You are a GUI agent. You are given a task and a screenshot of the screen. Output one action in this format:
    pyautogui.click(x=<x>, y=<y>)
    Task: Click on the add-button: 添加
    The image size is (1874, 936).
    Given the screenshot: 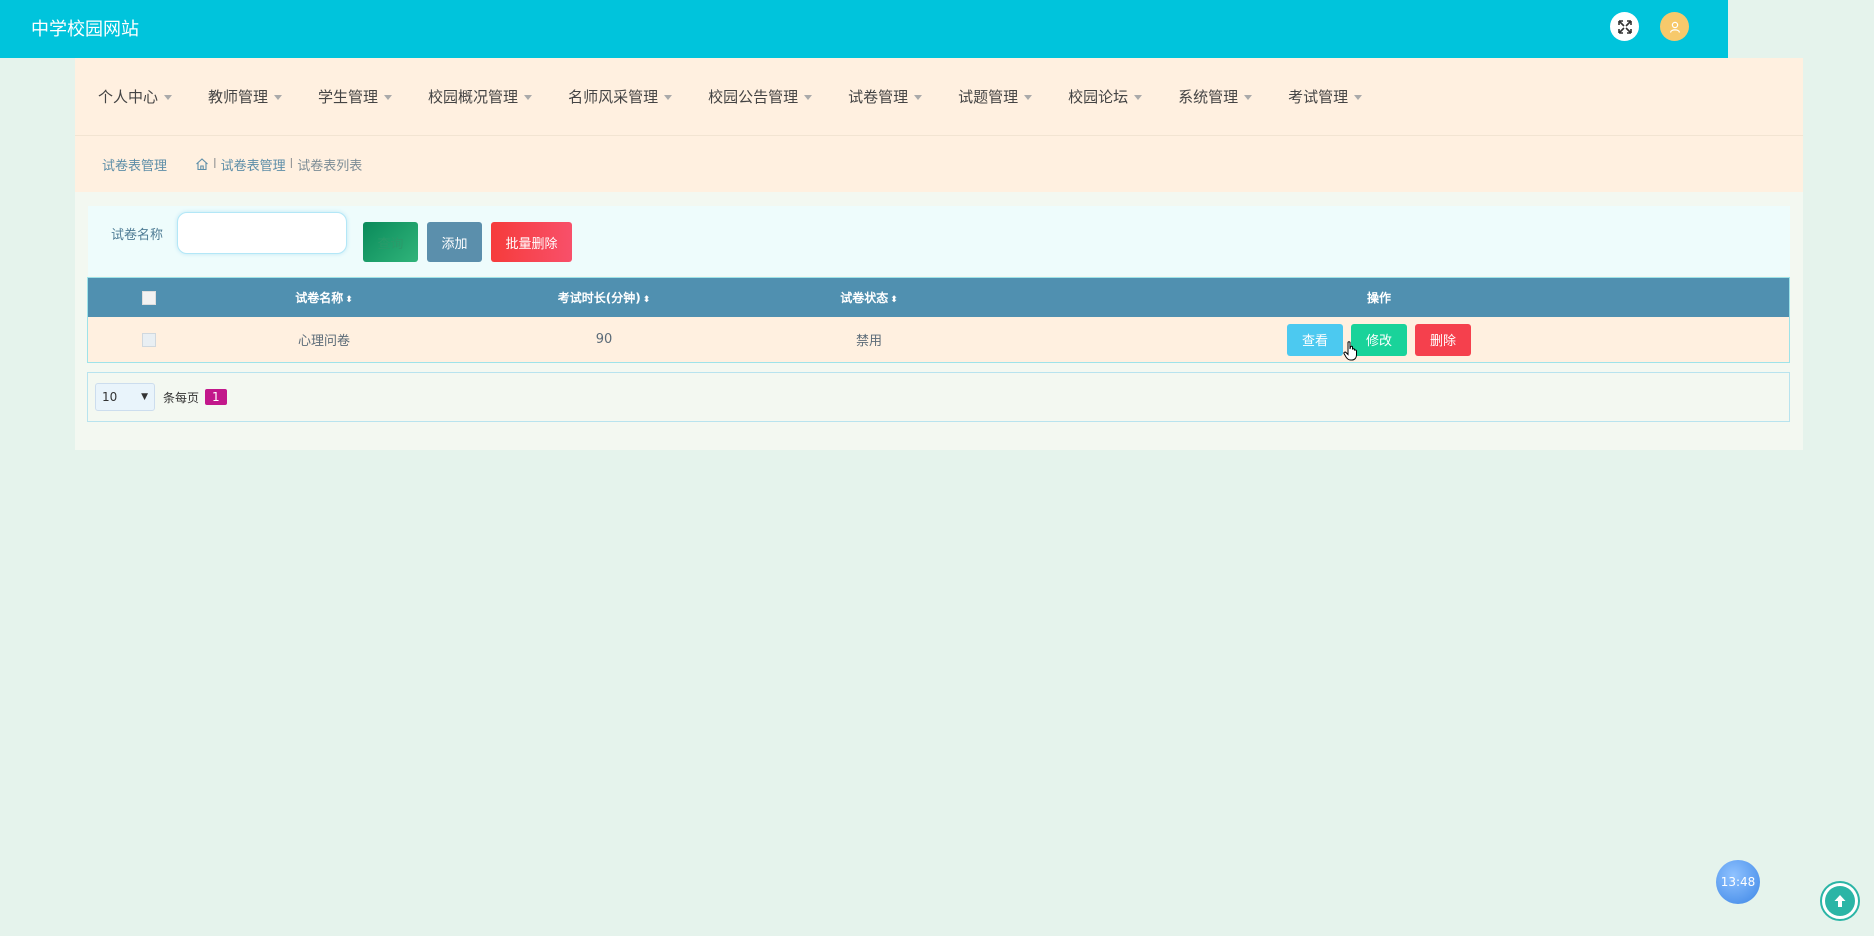 What is the action you would take?
    pyautogui.click(x=454, y=242)
    